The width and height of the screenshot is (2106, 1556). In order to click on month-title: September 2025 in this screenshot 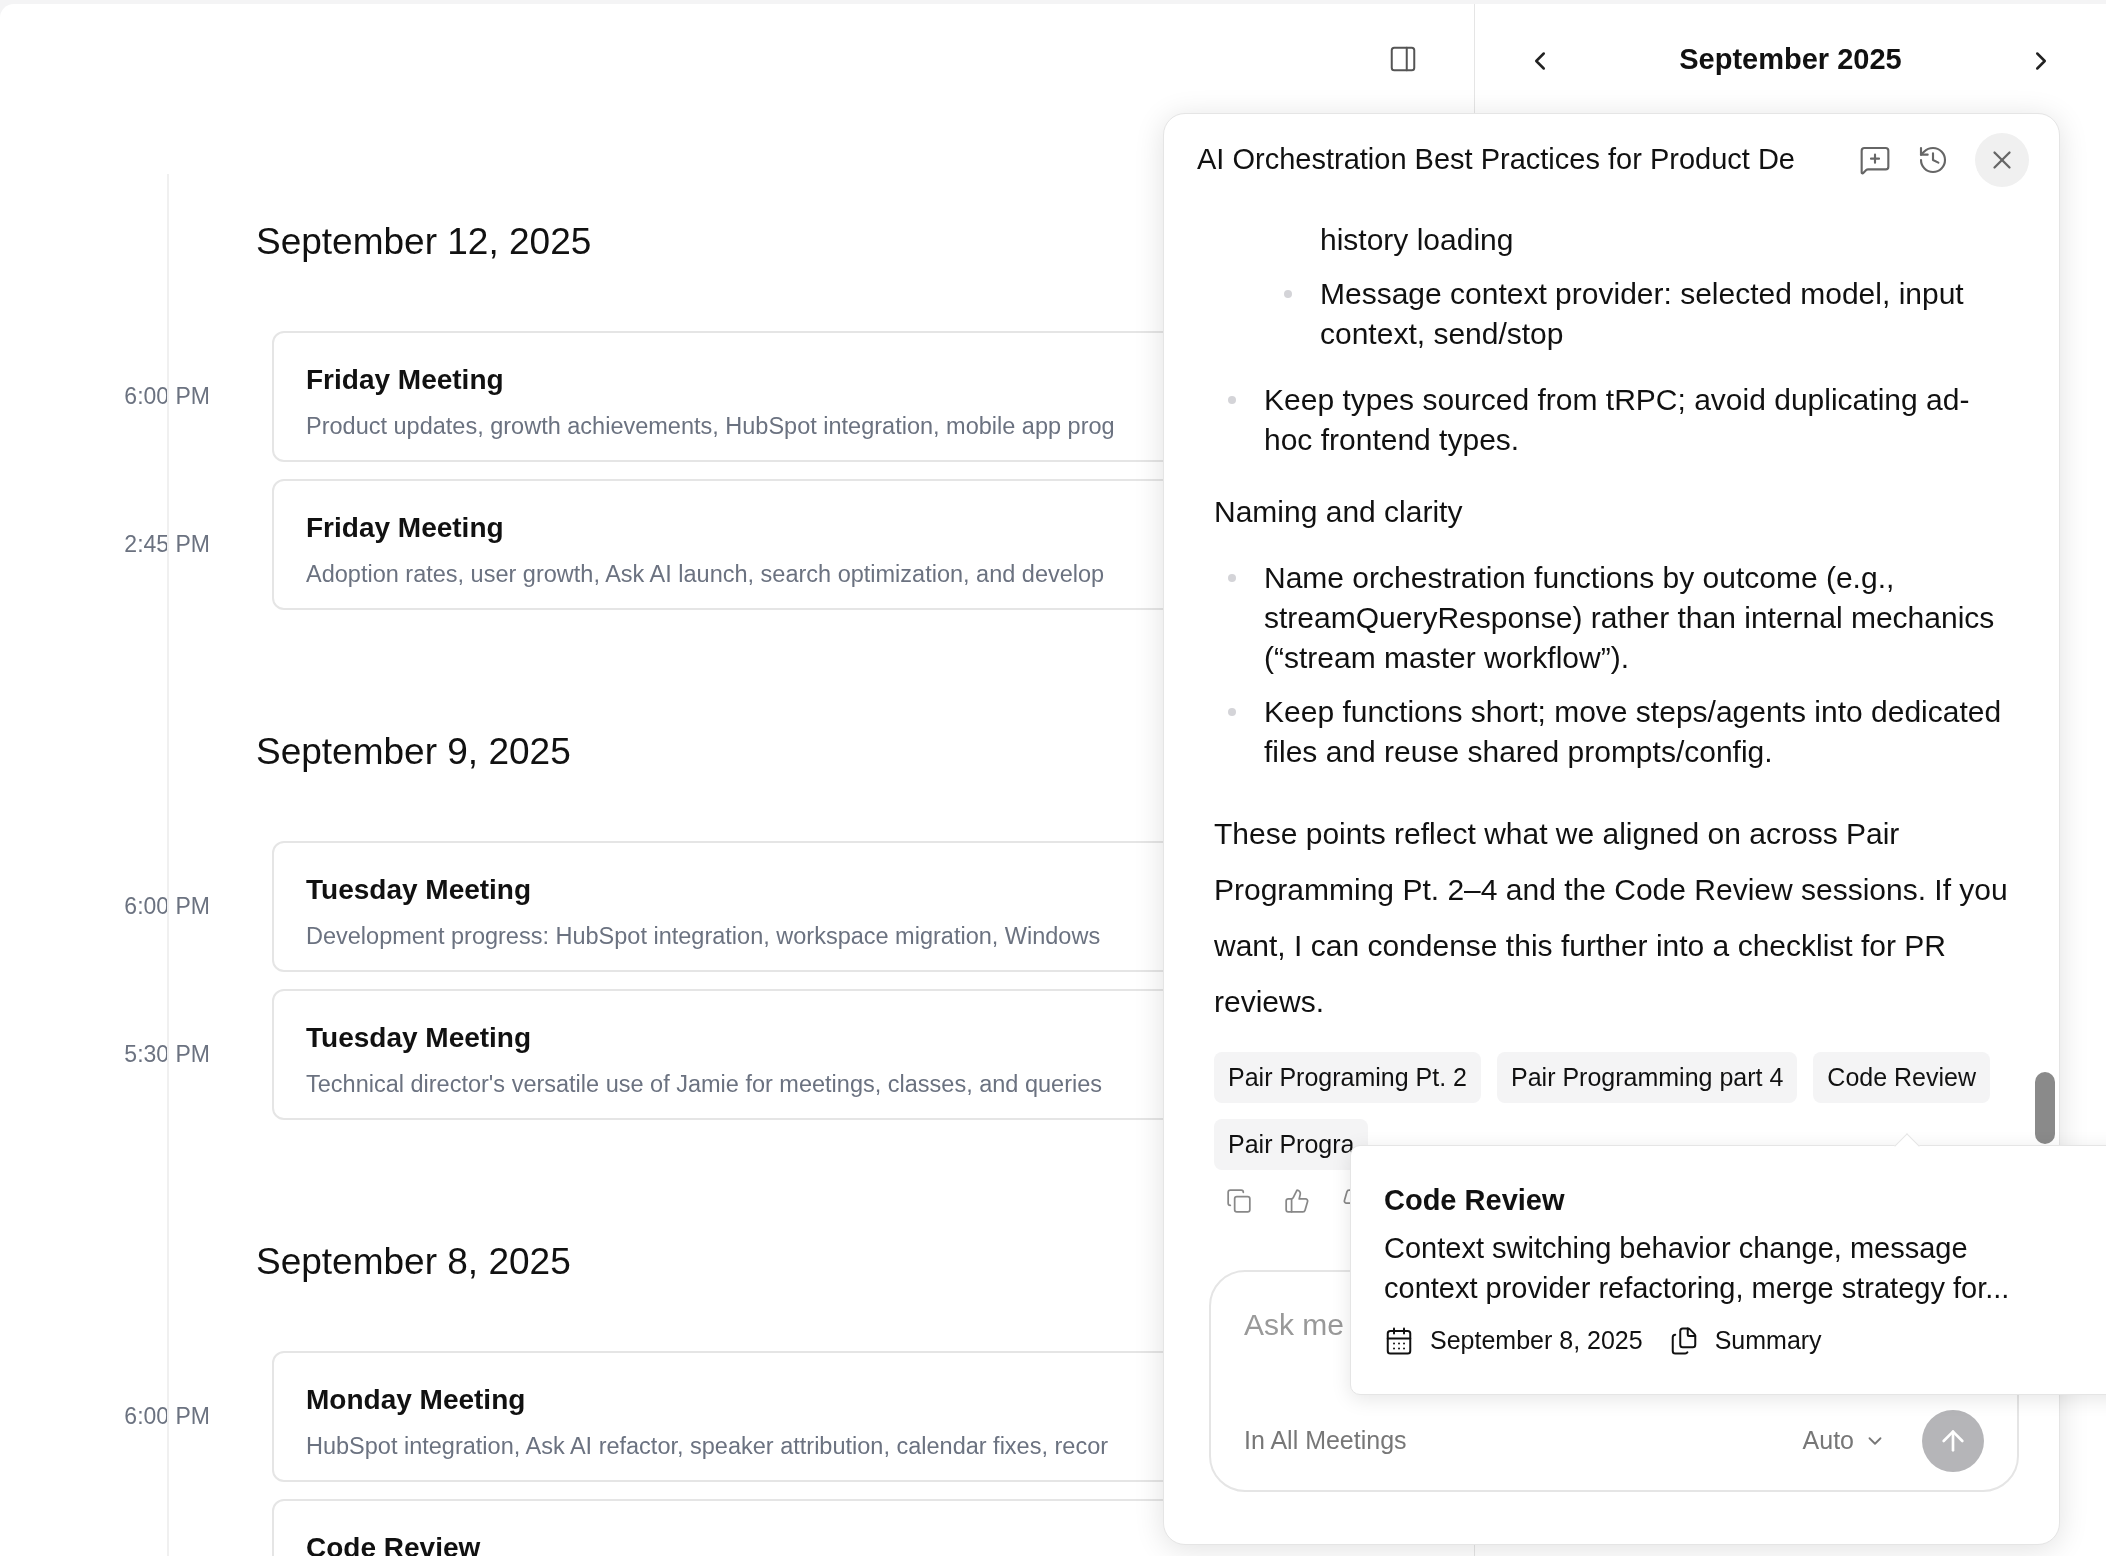, I will do `click(1790, 59)`.